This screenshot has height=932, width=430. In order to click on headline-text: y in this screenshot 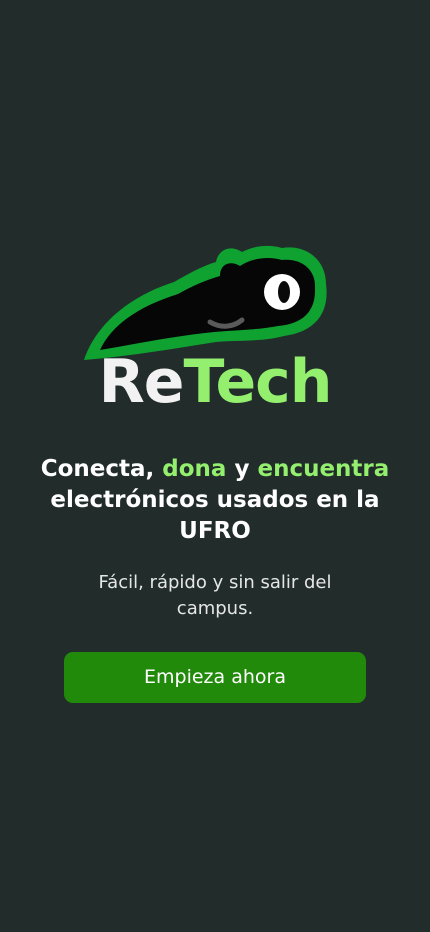, I will do `click(242, 469)`.